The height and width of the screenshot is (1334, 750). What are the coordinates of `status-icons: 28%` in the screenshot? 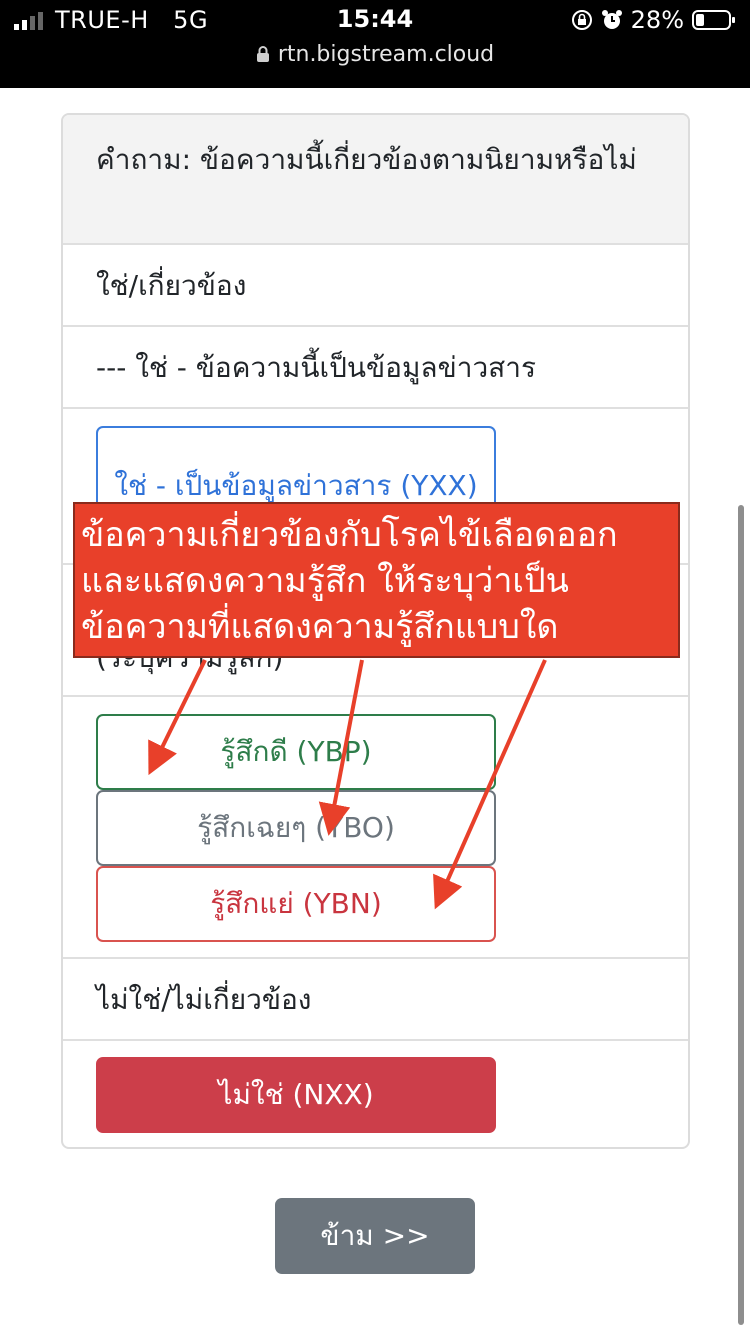 It's located at (653, 20).